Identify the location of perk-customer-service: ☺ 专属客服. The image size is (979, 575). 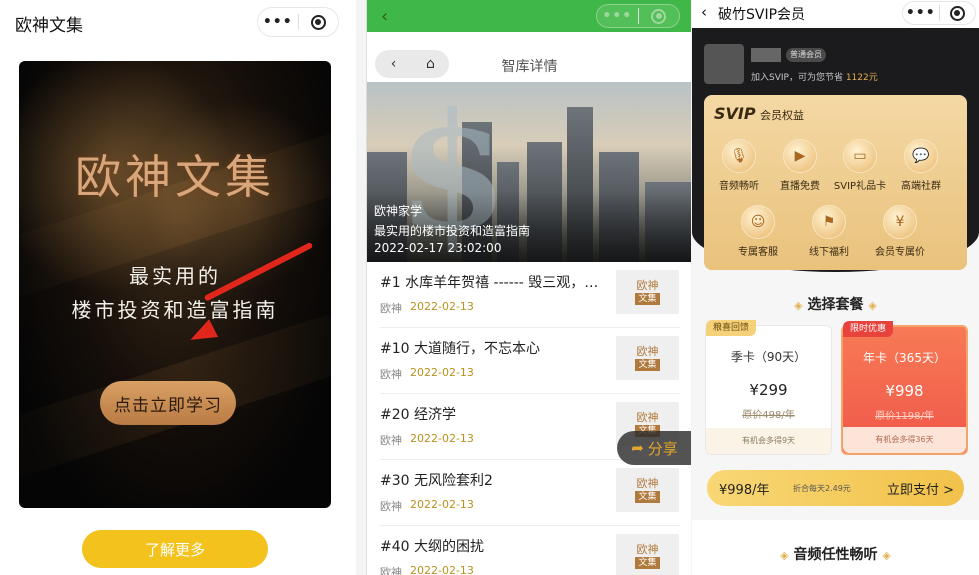
(758, 231).